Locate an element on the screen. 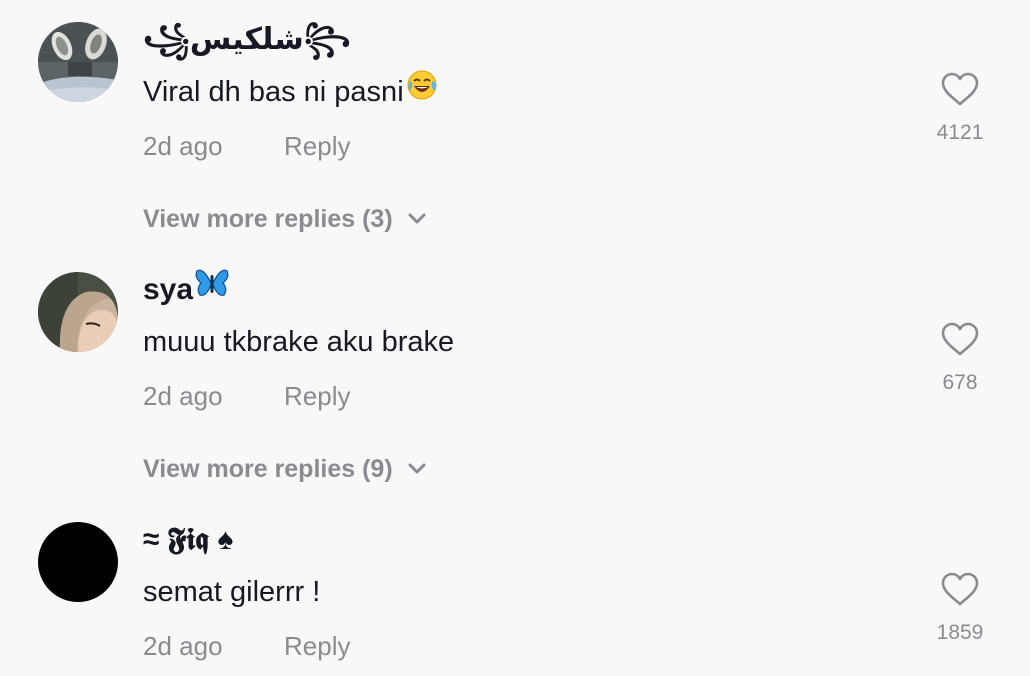 The height and width of the screenshot is (676, 1030). like-count: 1859 is located at coordinates (960, 632).